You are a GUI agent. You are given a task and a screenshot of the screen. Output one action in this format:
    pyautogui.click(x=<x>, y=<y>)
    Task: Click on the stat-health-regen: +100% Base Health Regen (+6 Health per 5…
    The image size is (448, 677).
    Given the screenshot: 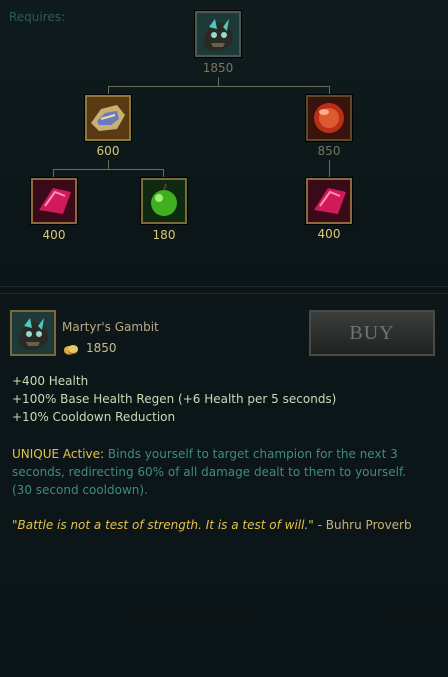 What is the action you would take?
    pyautogui.click(x=174, y=399)
    